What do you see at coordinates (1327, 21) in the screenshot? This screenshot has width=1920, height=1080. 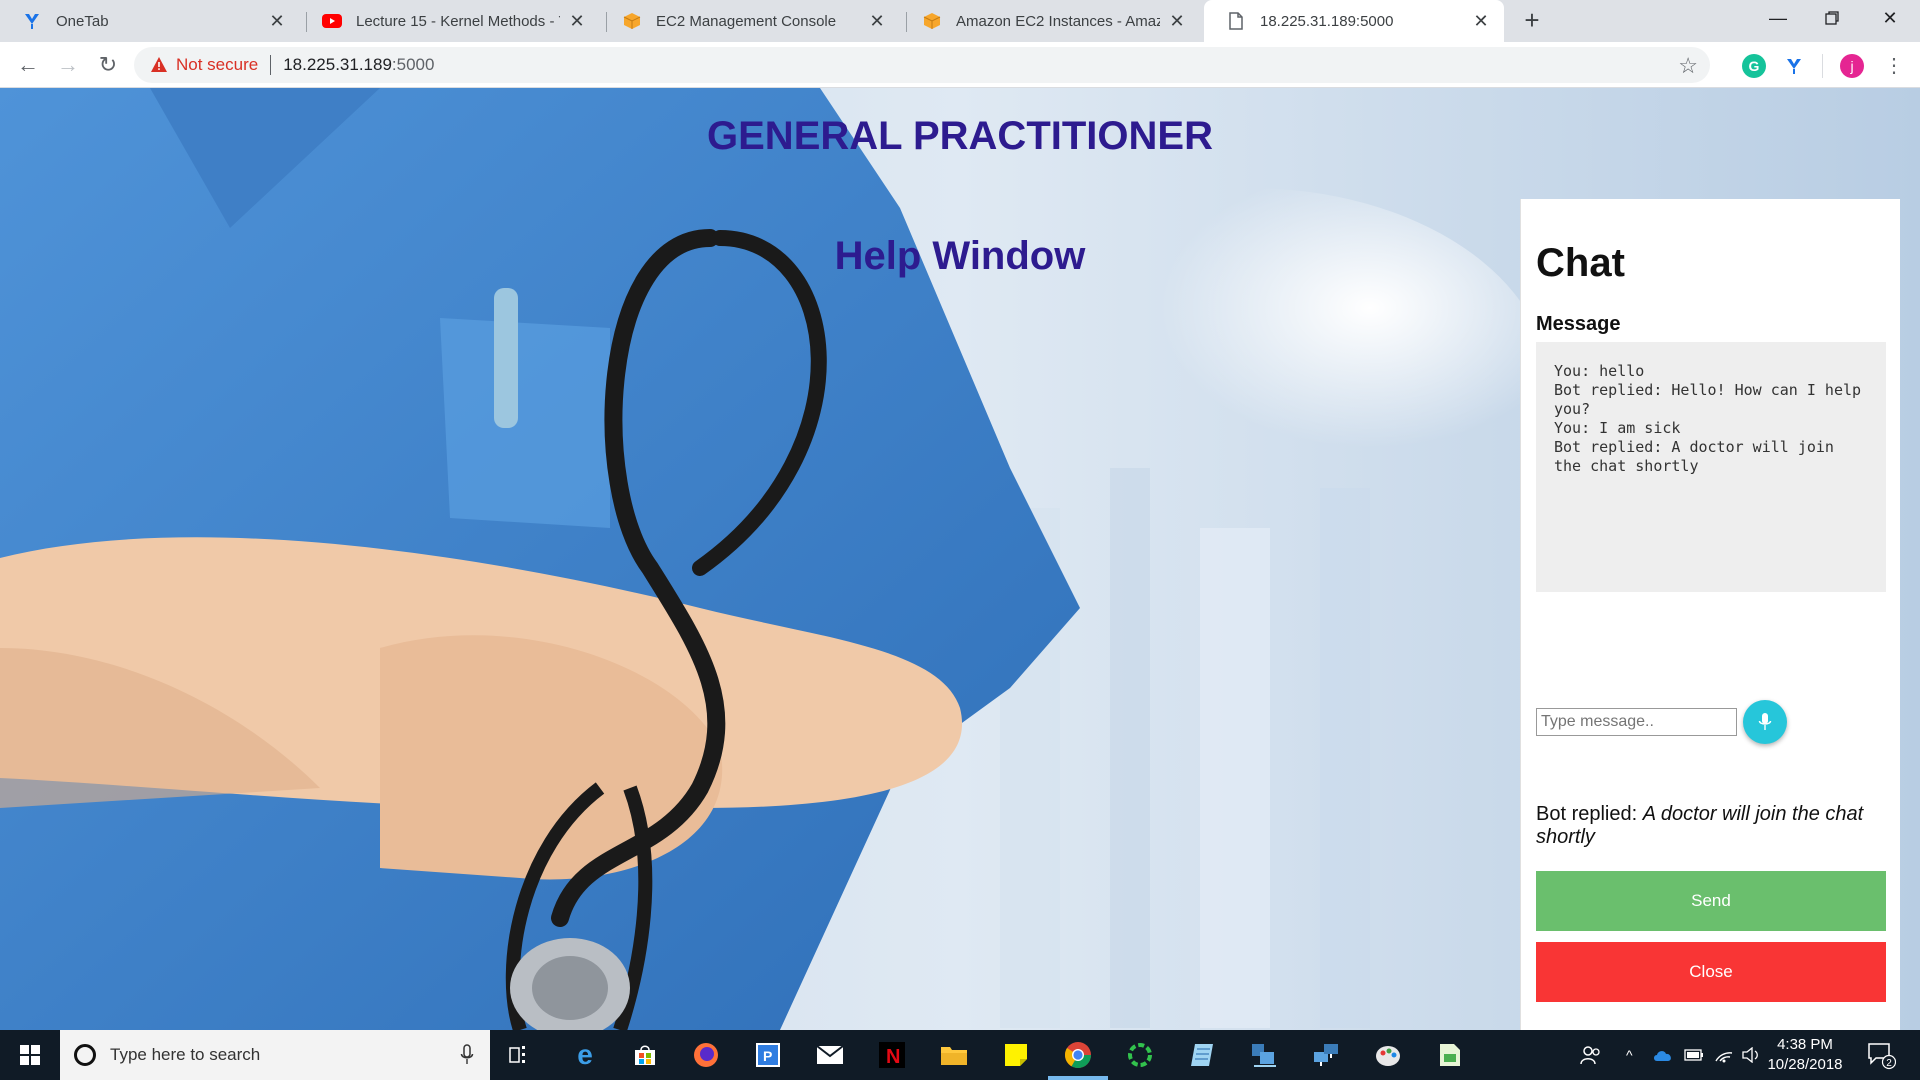 I see `tab-title: 18.225.31.189:5000` at bounding box center [1327, 21].